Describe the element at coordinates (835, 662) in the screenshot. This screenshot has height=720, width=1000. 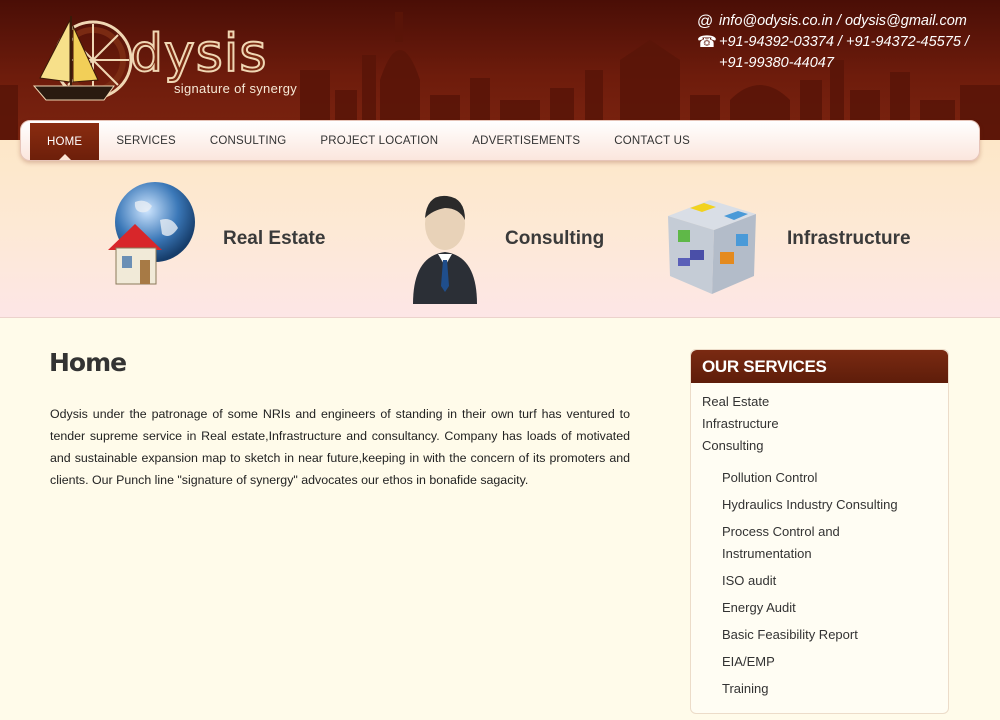
I see `sidebar-subitem-eia-emp: EIA/EMP` at that location.